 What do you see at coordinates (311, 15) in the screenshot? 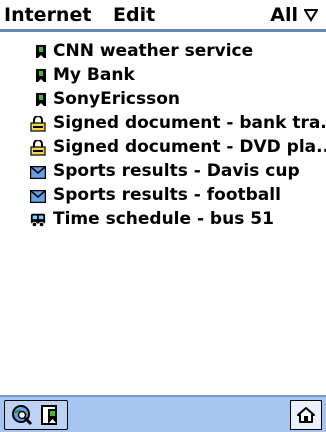
I see `dropdown-arrow-icon` at bounding box center [311, 15].